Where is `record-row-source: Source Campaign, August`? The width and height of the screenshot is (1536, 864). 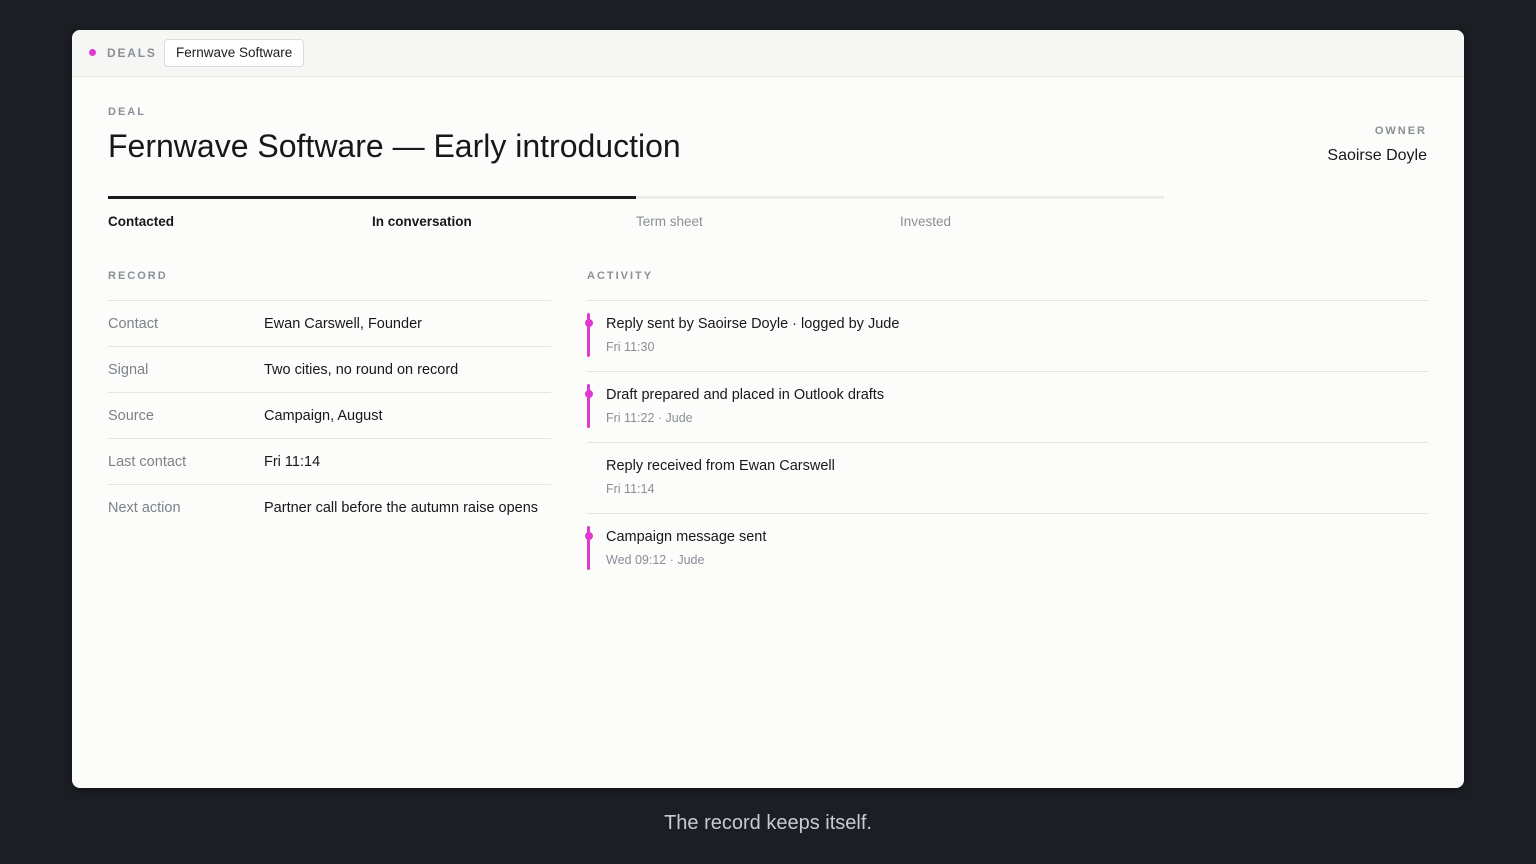
record-row-source: Source Campaign, August is located at coordinates (329, 415).